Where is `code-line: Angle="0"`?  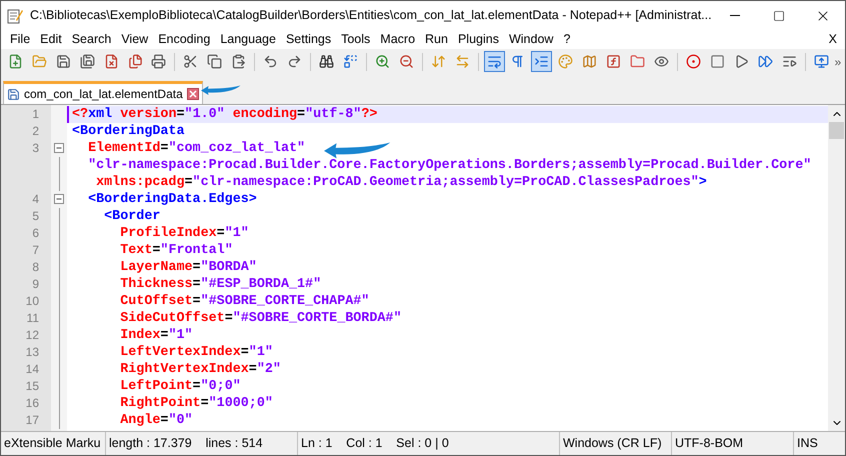
code-line: Angle="0" is located at coordinates (156, 420).